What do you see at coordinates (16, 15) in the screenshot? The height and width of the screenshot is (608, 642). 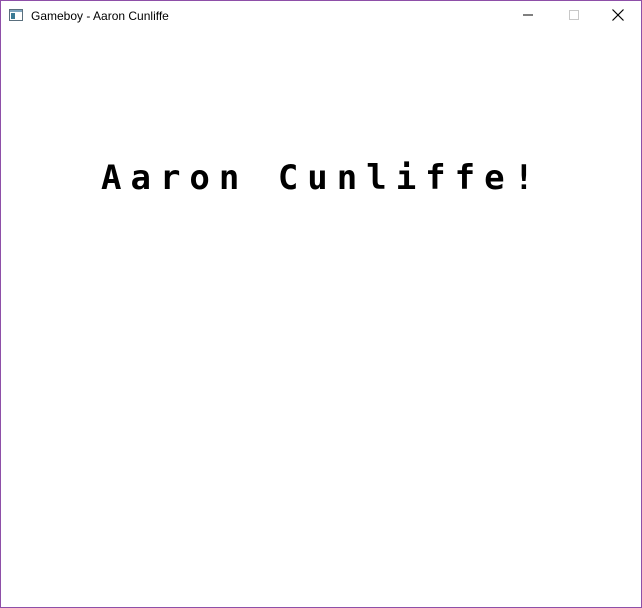 I see `app-window-icon` at bounding box center [16, 15].